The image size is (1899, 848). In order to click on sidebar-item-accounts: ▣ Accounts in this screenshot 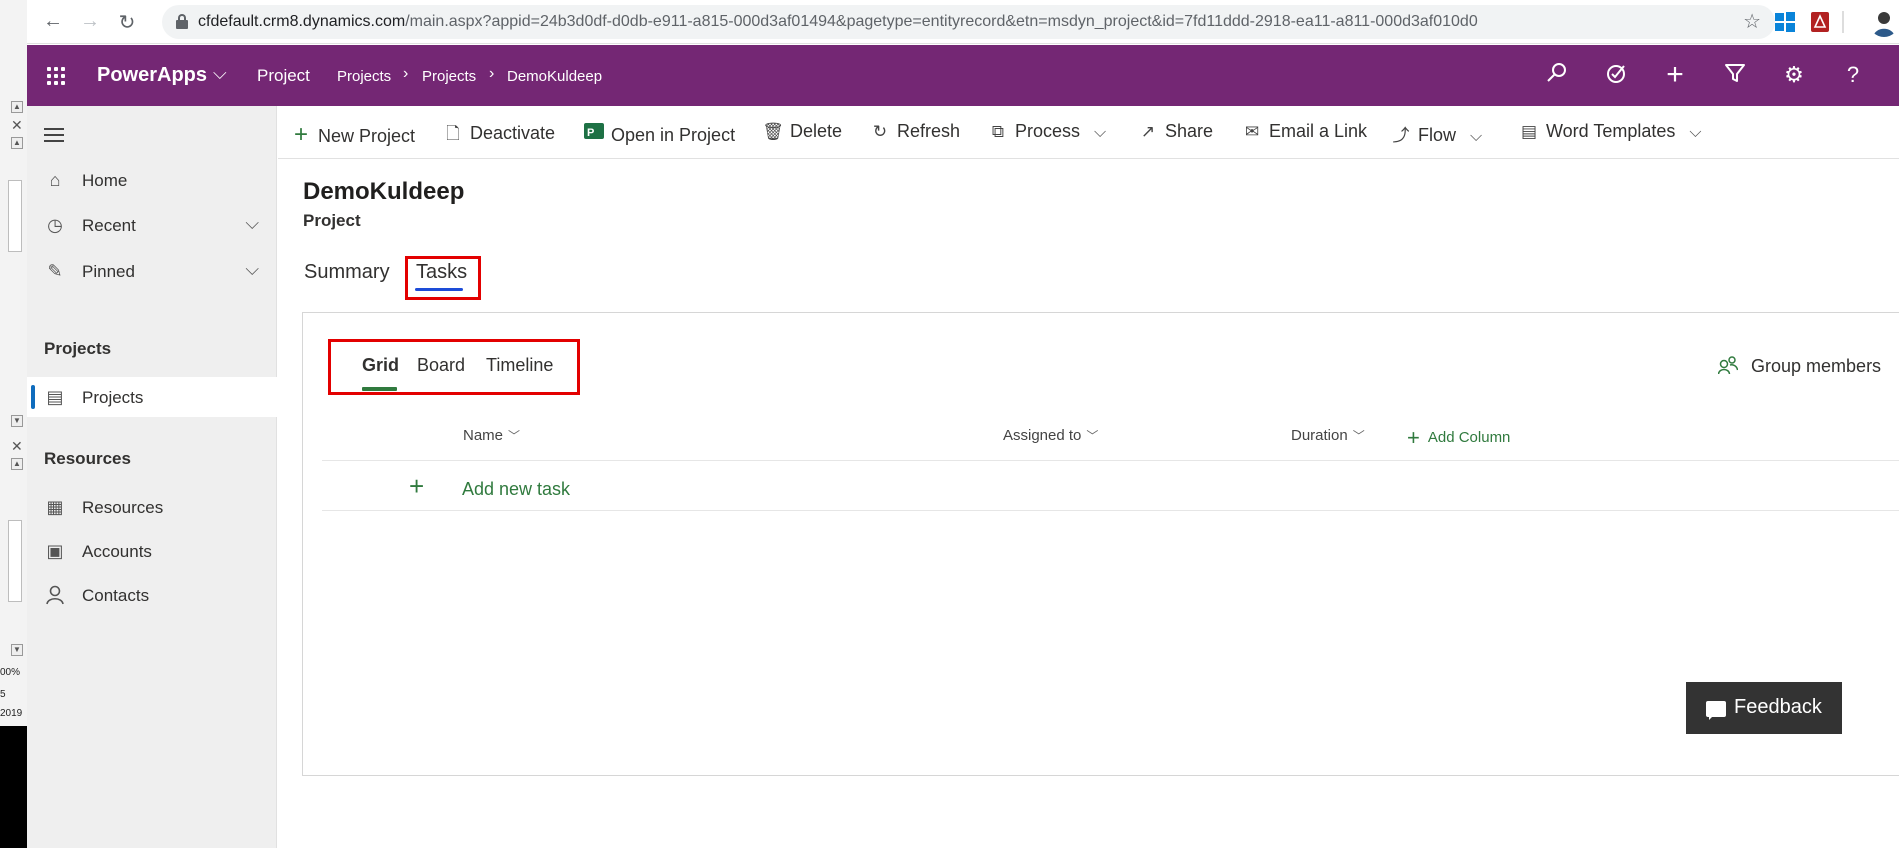, I will do `click(152, 551)`.